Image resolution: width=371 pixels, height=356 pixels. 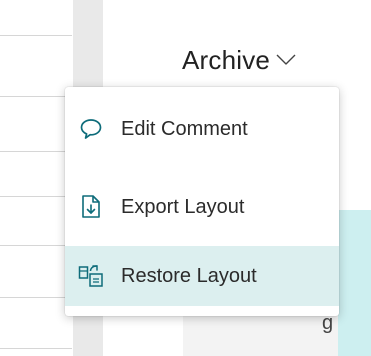 I want to click on restore-layout-icon, so click(x=91, y=276).